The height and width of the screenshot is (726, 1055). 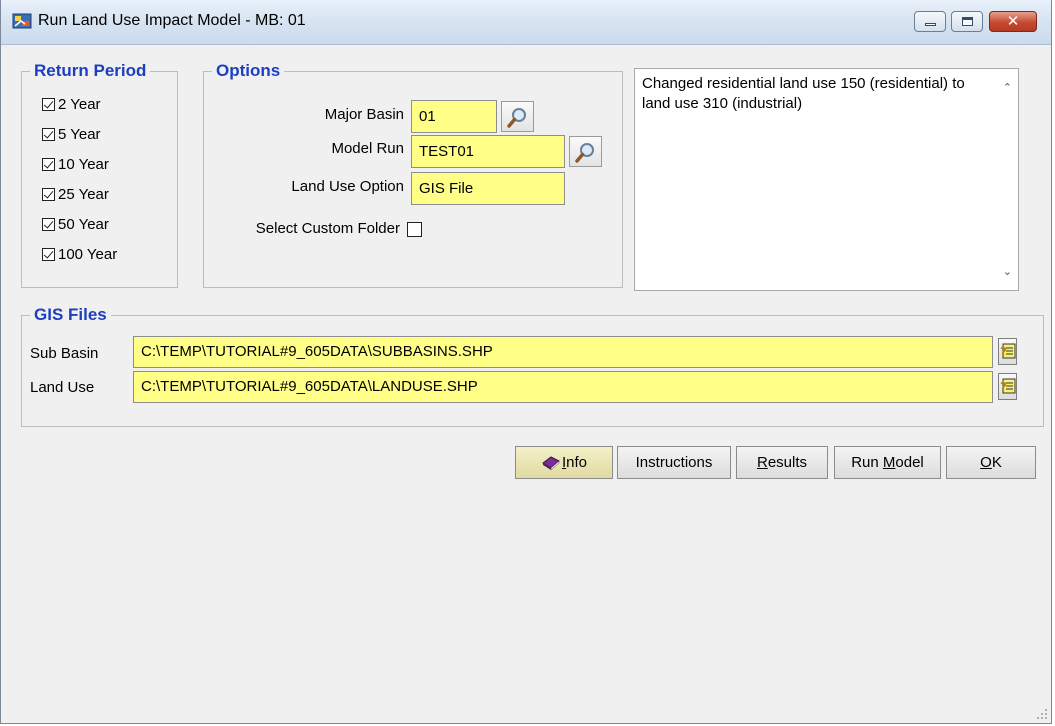 What do you see at coordinates (64, 353) in the screenshot?
I see `sub-basin-label: Sub Basin` at bounding box center [64, 353].